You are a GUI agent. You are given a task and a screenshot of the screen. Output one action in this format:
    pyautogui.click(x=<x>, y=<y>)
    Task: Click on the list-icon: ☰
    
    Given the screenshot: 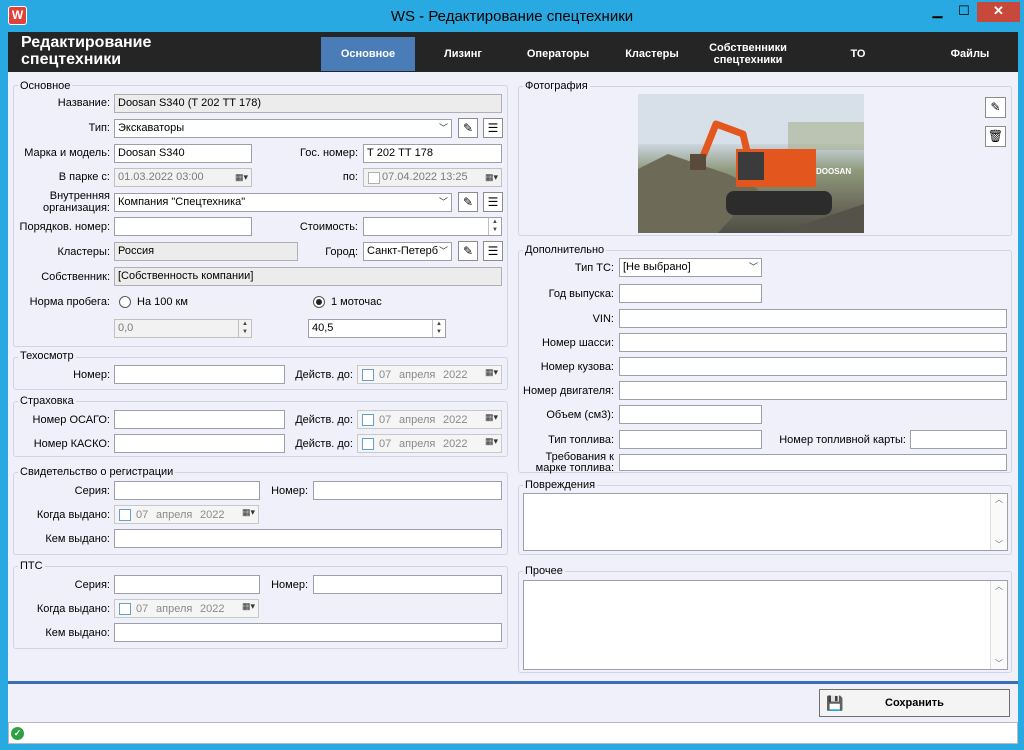 What is the action you would take?
    pyautogui.click(x=493, y=251)
    